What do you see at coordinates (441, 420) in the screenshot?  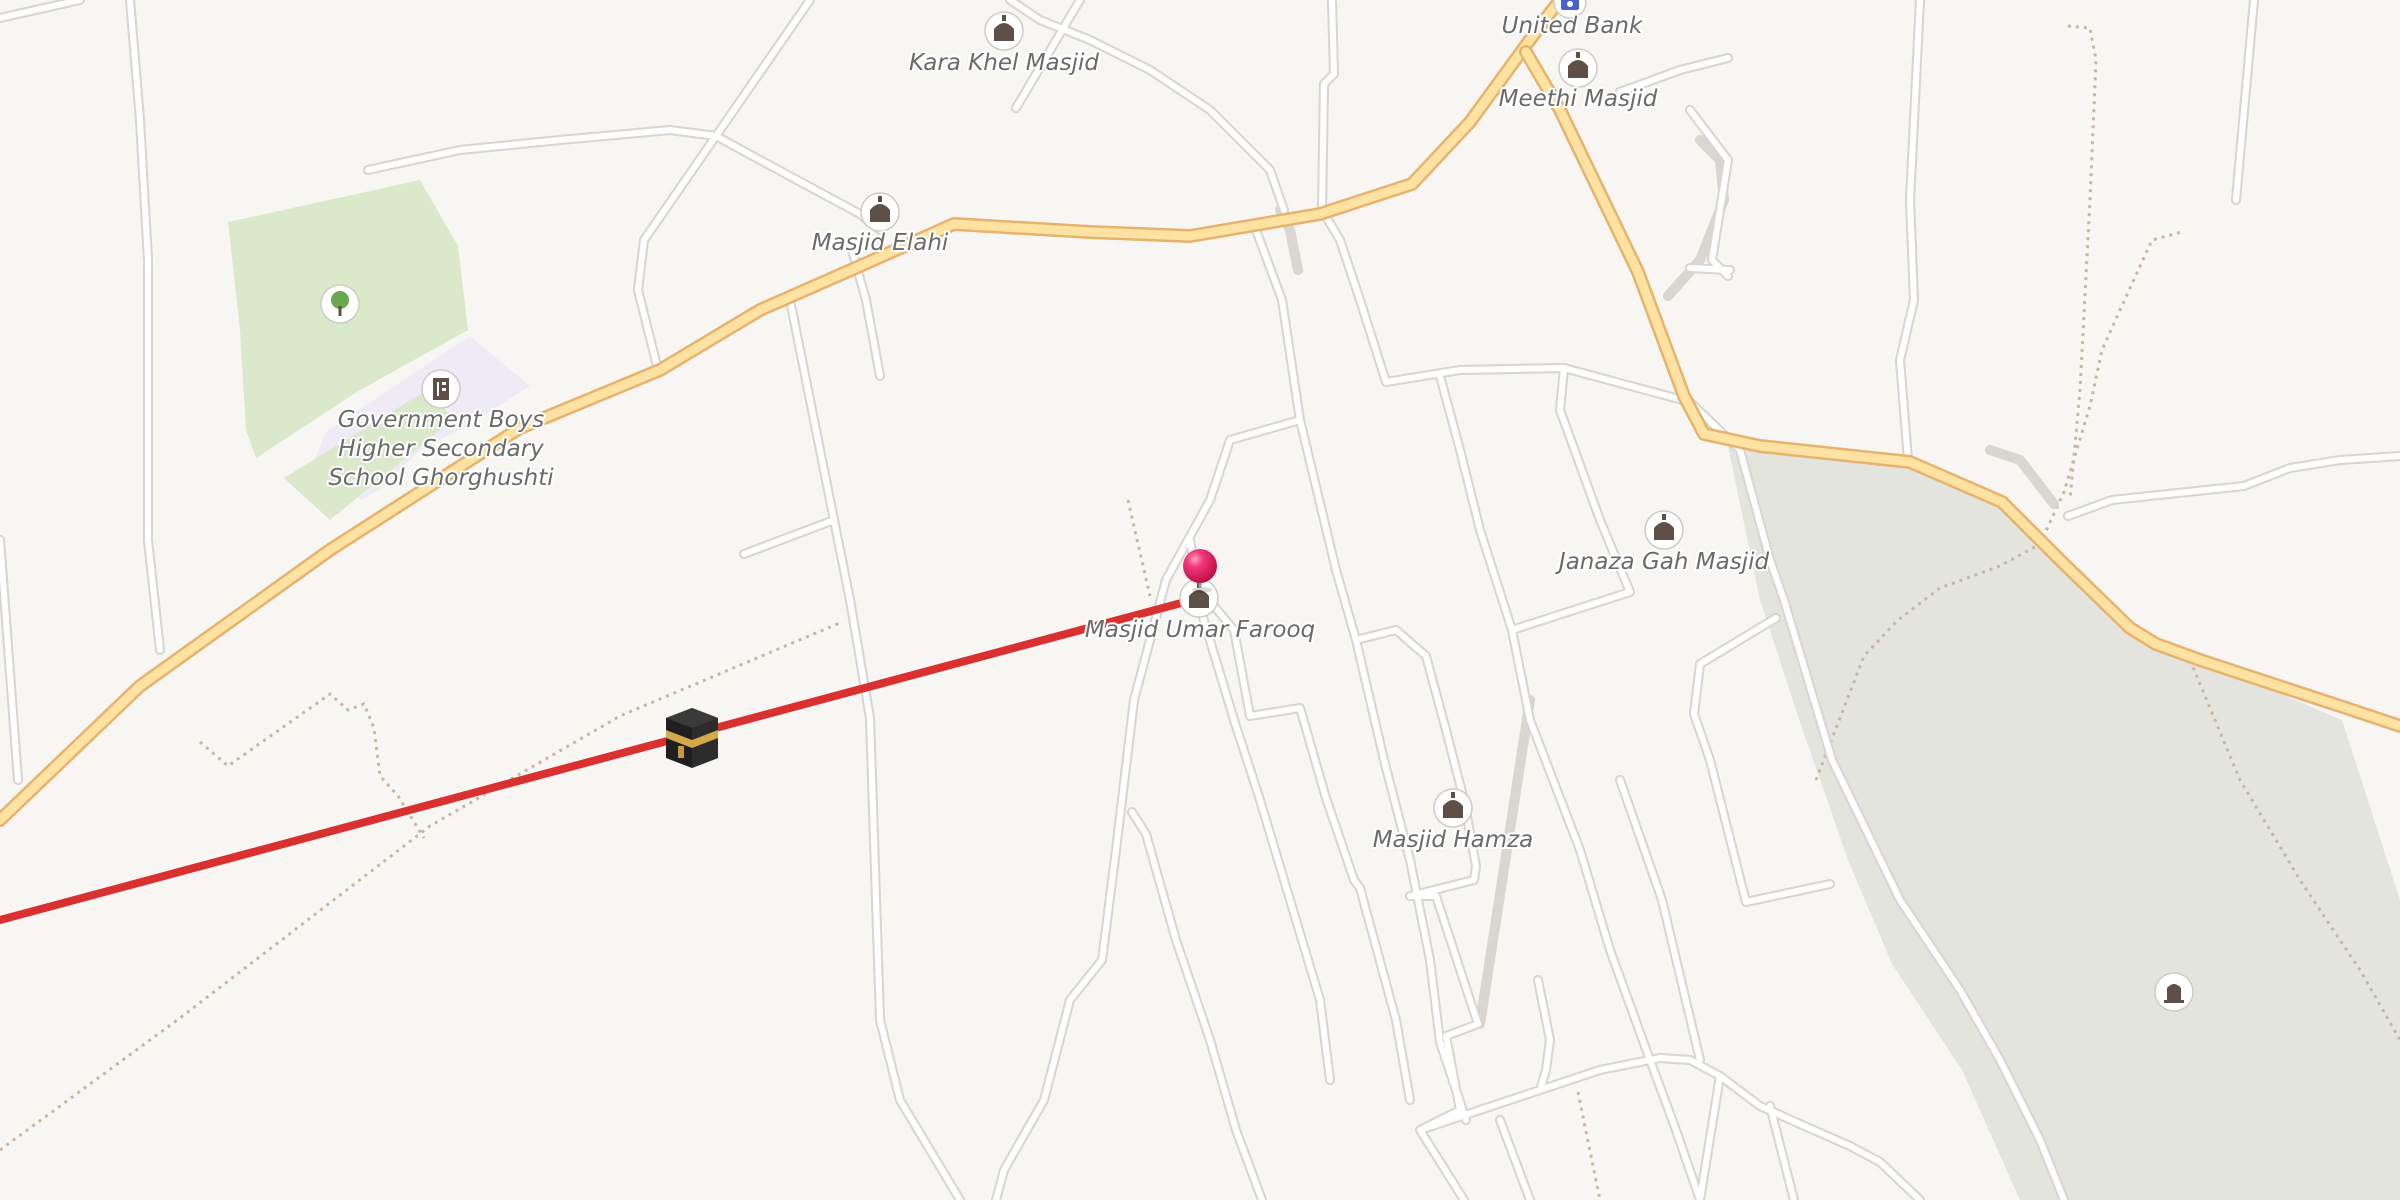 I see `label-school-line1: Government Boys` at bounding box center [441, 420].